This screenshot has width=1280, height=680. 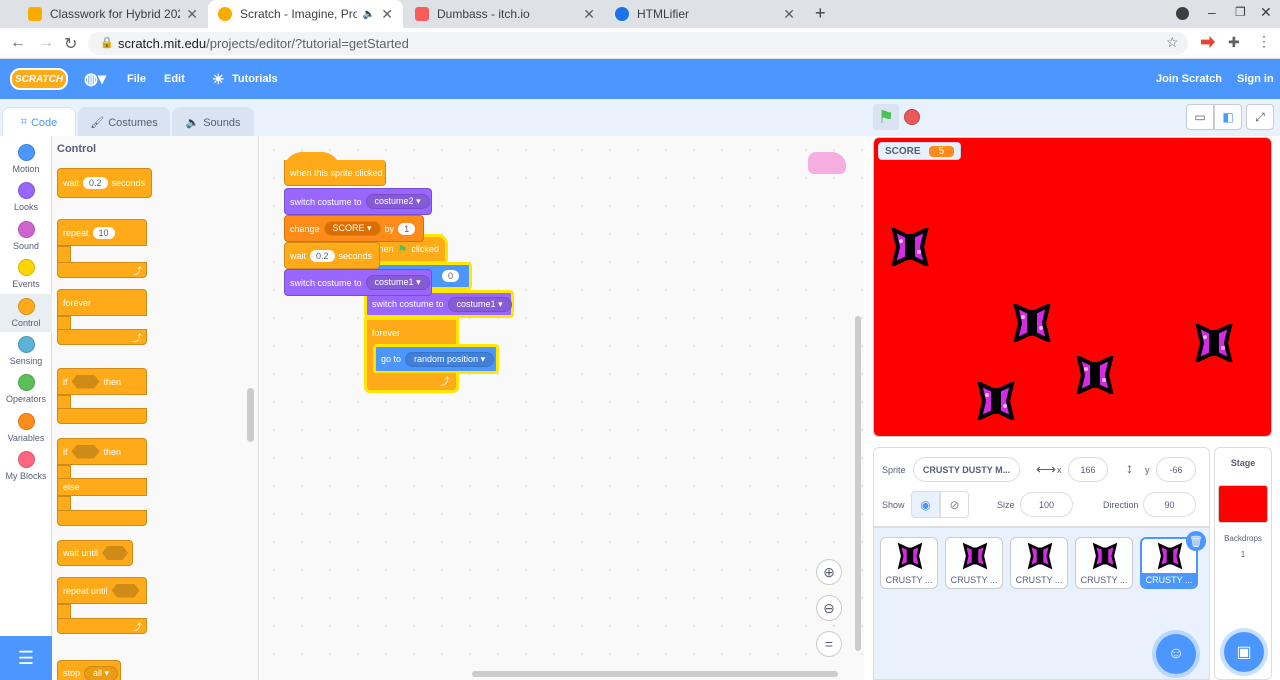 What do you see at coordinates (1088, 469) in the screenshot?
I see `x-input: 166` at bounding box center [1088, 469].